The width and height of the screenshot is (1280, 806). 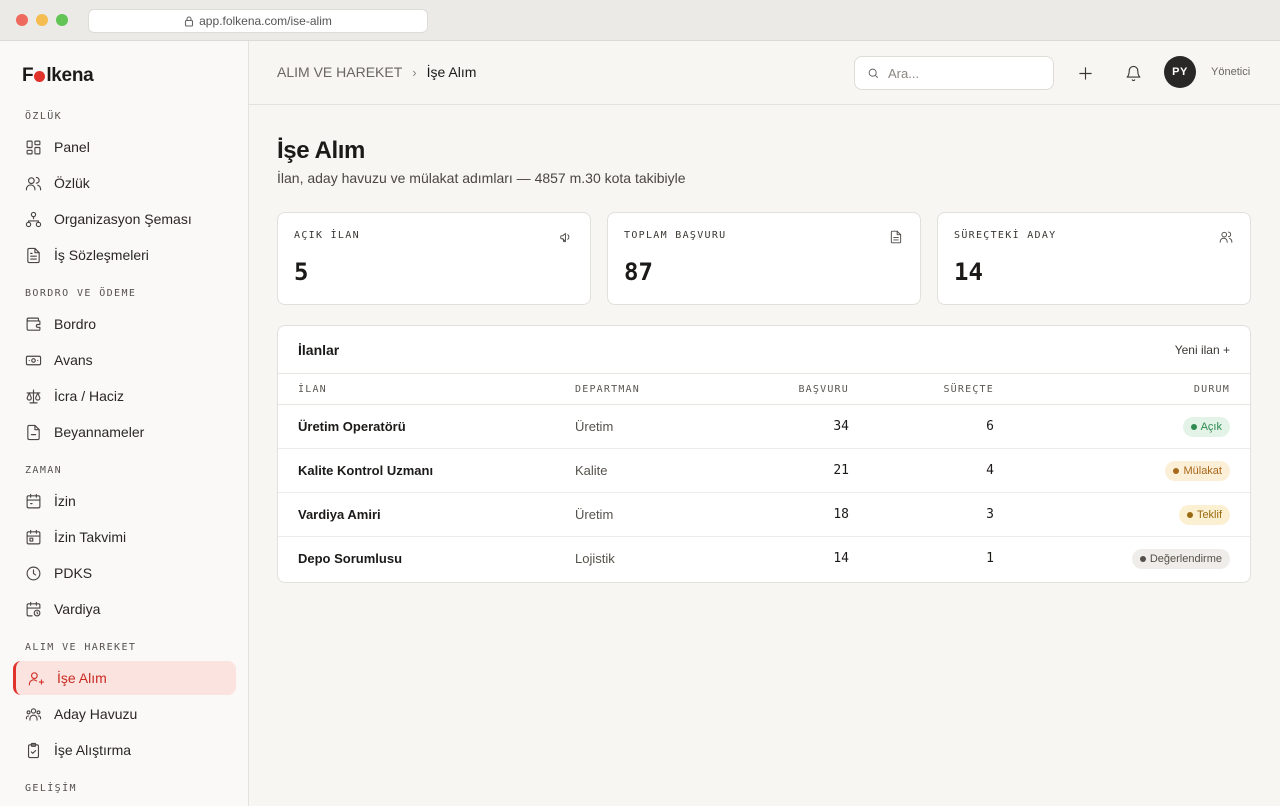 I want to click on sidebar-item-ozluk: Özlük, so click(x=124, y=183).